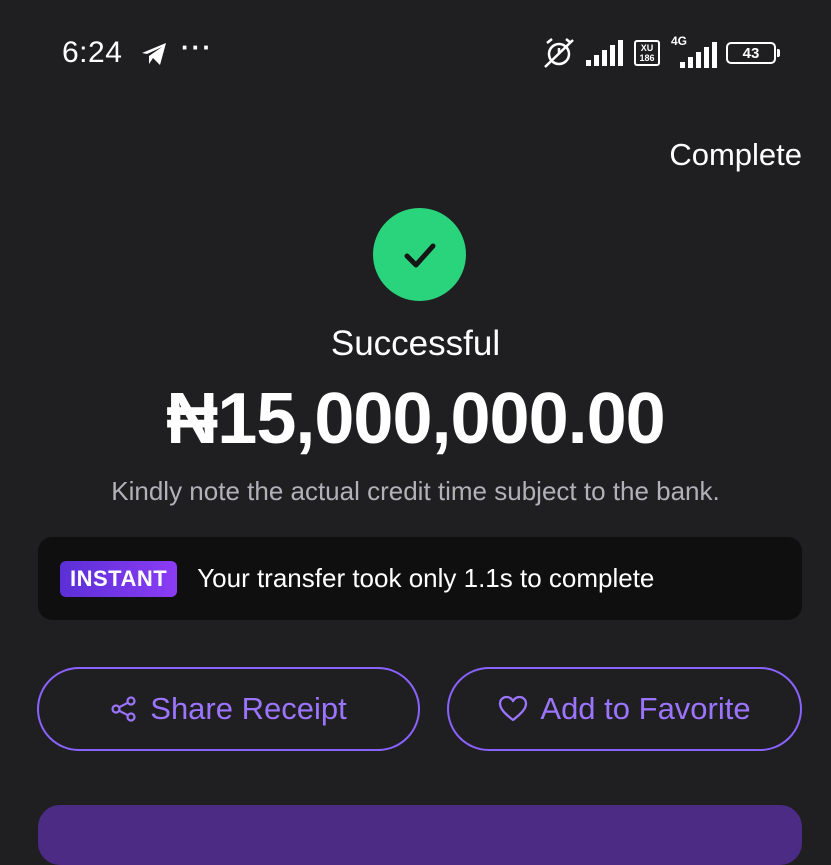 This screenshot has width=831, height=865. I want to click on status-bar: 6:24 ··· XU 186 4G 43, so click(415, 50).